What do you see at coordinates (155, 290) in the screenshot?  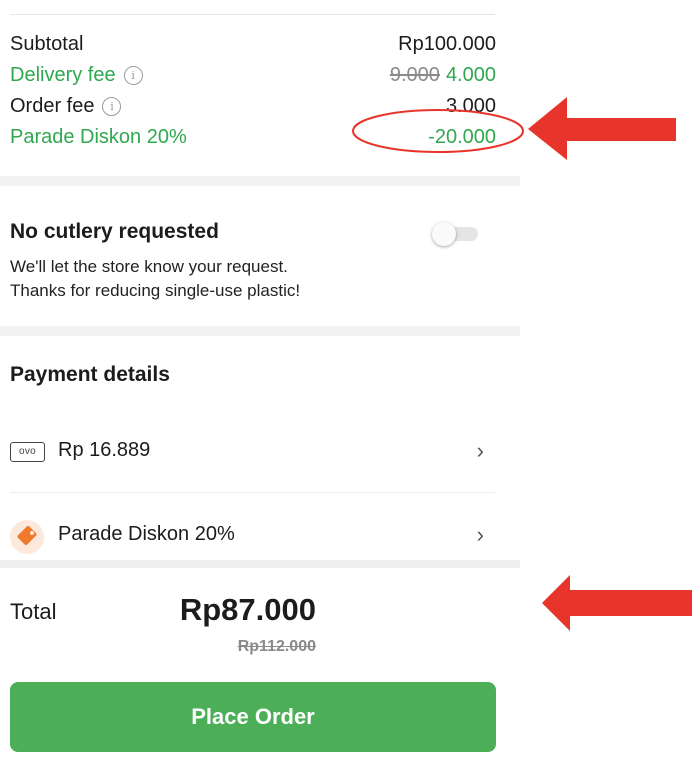 I see `cutlery-description-line2: Thanks for reducing single-use plastic!` at bounding box center [155, 290].